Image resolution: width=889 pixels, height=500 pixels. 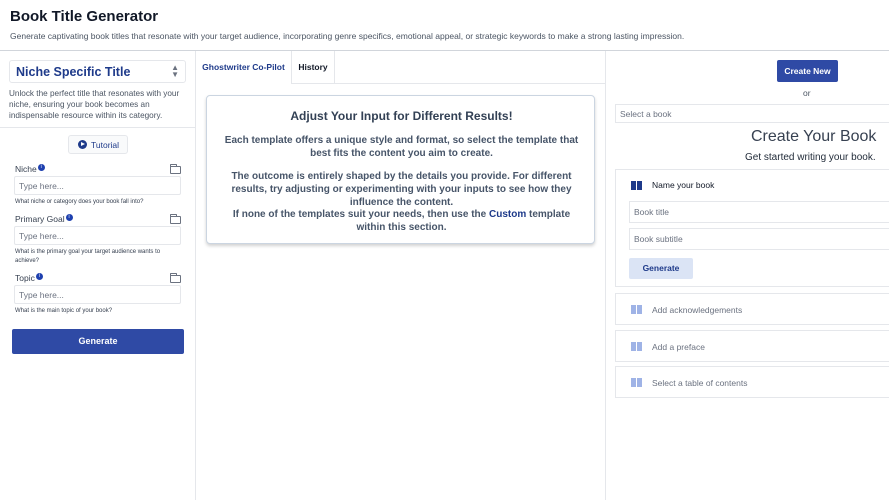 What do you see at coordinates (97, 294) in the screenshot?
I see `topic-input` at bounding box center [97, 294].